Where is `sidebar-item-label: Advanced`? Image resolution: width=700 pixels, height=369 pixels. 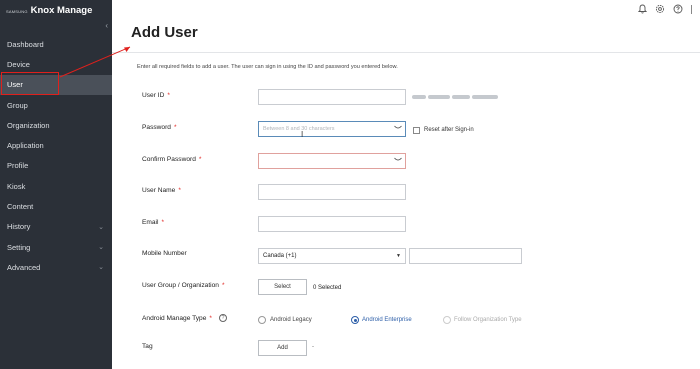
sidebar-item-label: Advanced is located at coordinates (24, 267).